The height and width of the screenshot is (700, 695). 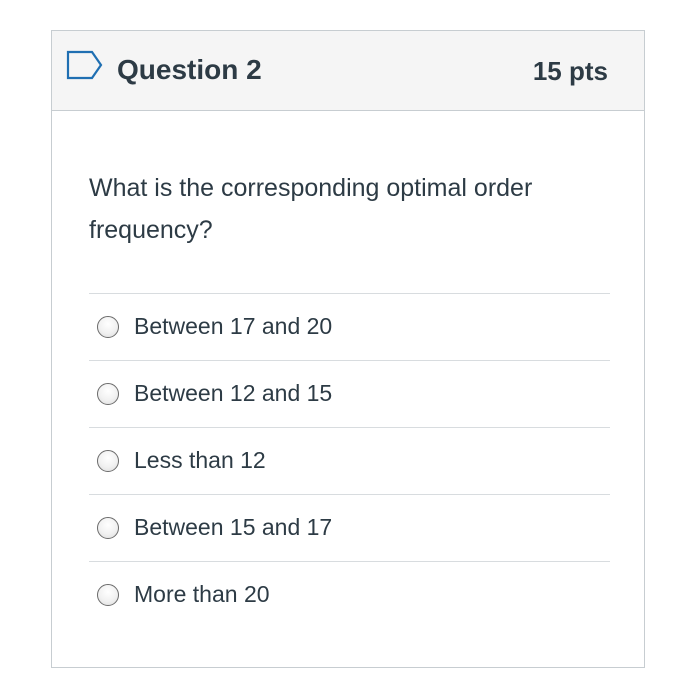 I want to click on question-title: Question 2, so click(x=189, y=69).